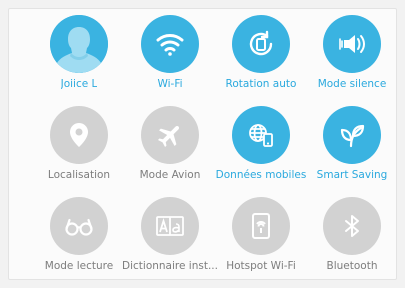 The width and height of the screenshot is (405, 288). What do you see at coordinates (352, 136) in the screenshot?
I see `leaf-icon` at bounding box center [352, 136].